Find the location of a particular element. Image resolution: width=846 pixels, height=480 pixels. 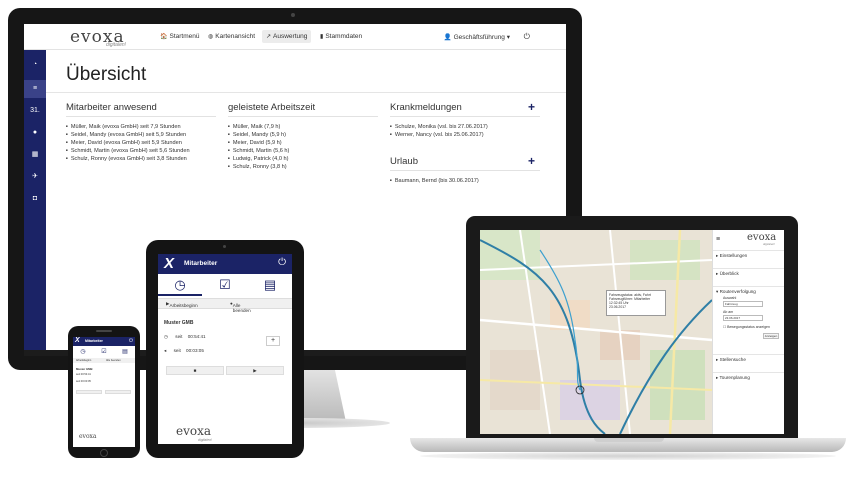

section-tourenplanung: Tourenplanung is located at coordinates (748, 376).